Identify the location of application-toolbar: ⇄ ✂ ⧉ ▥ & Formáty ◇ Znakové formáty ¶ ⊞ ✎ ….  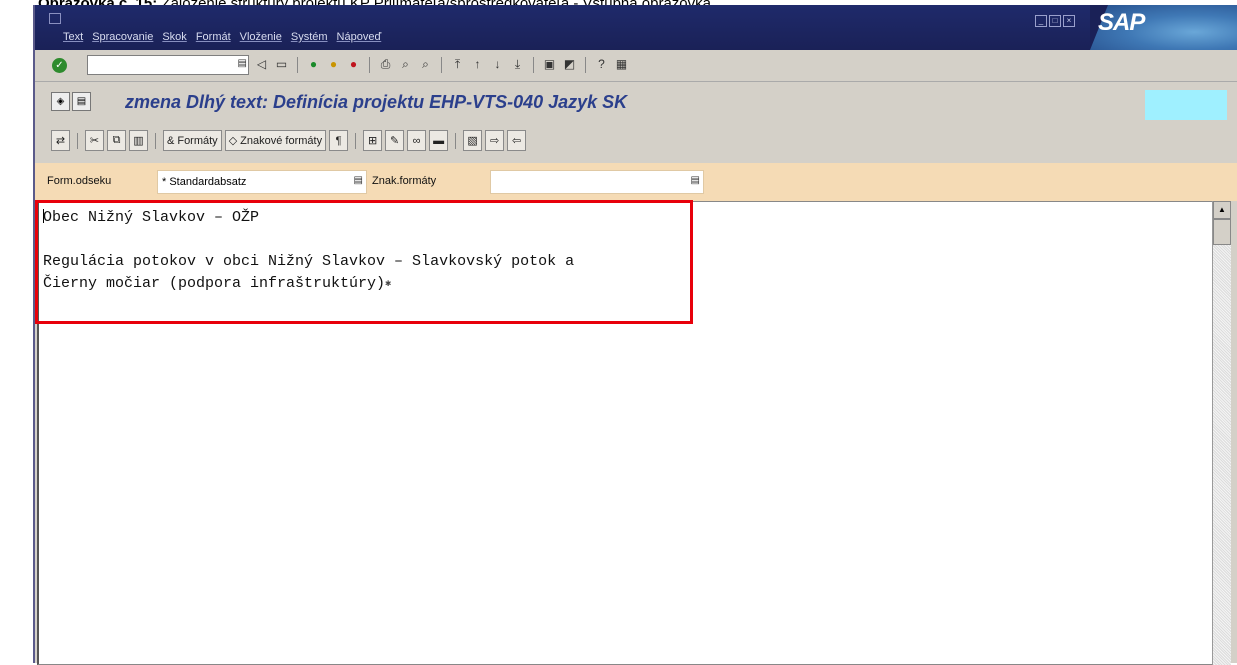
(636, 140).